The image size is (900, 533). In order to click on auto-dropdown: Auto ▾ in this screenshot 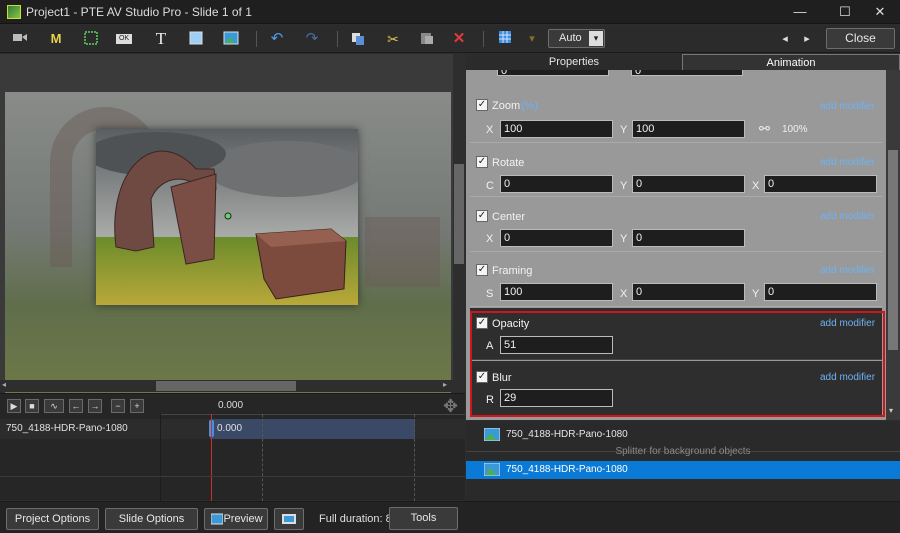, I will do `click(576, 38)`.